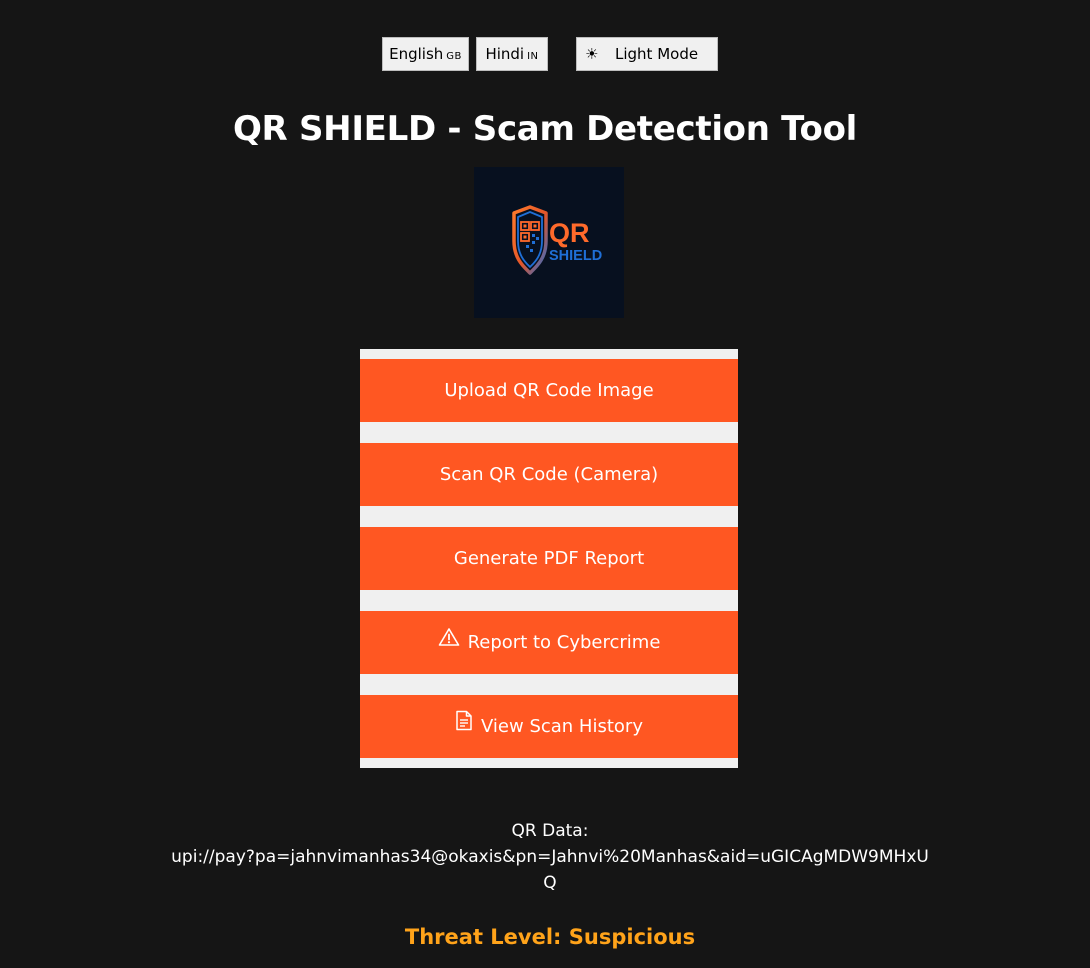 This screenshot has width=1090, height=968. I want to click on in-flag-icon: IN, so click(533, 56).